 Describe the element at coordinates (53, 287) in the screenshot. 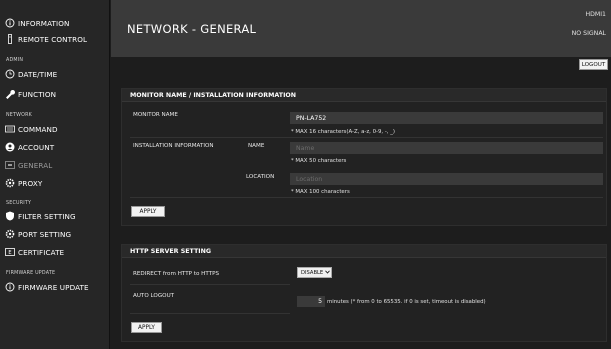

I see `sidebar-item-label: FIRMWARE UPDATE` at that location.